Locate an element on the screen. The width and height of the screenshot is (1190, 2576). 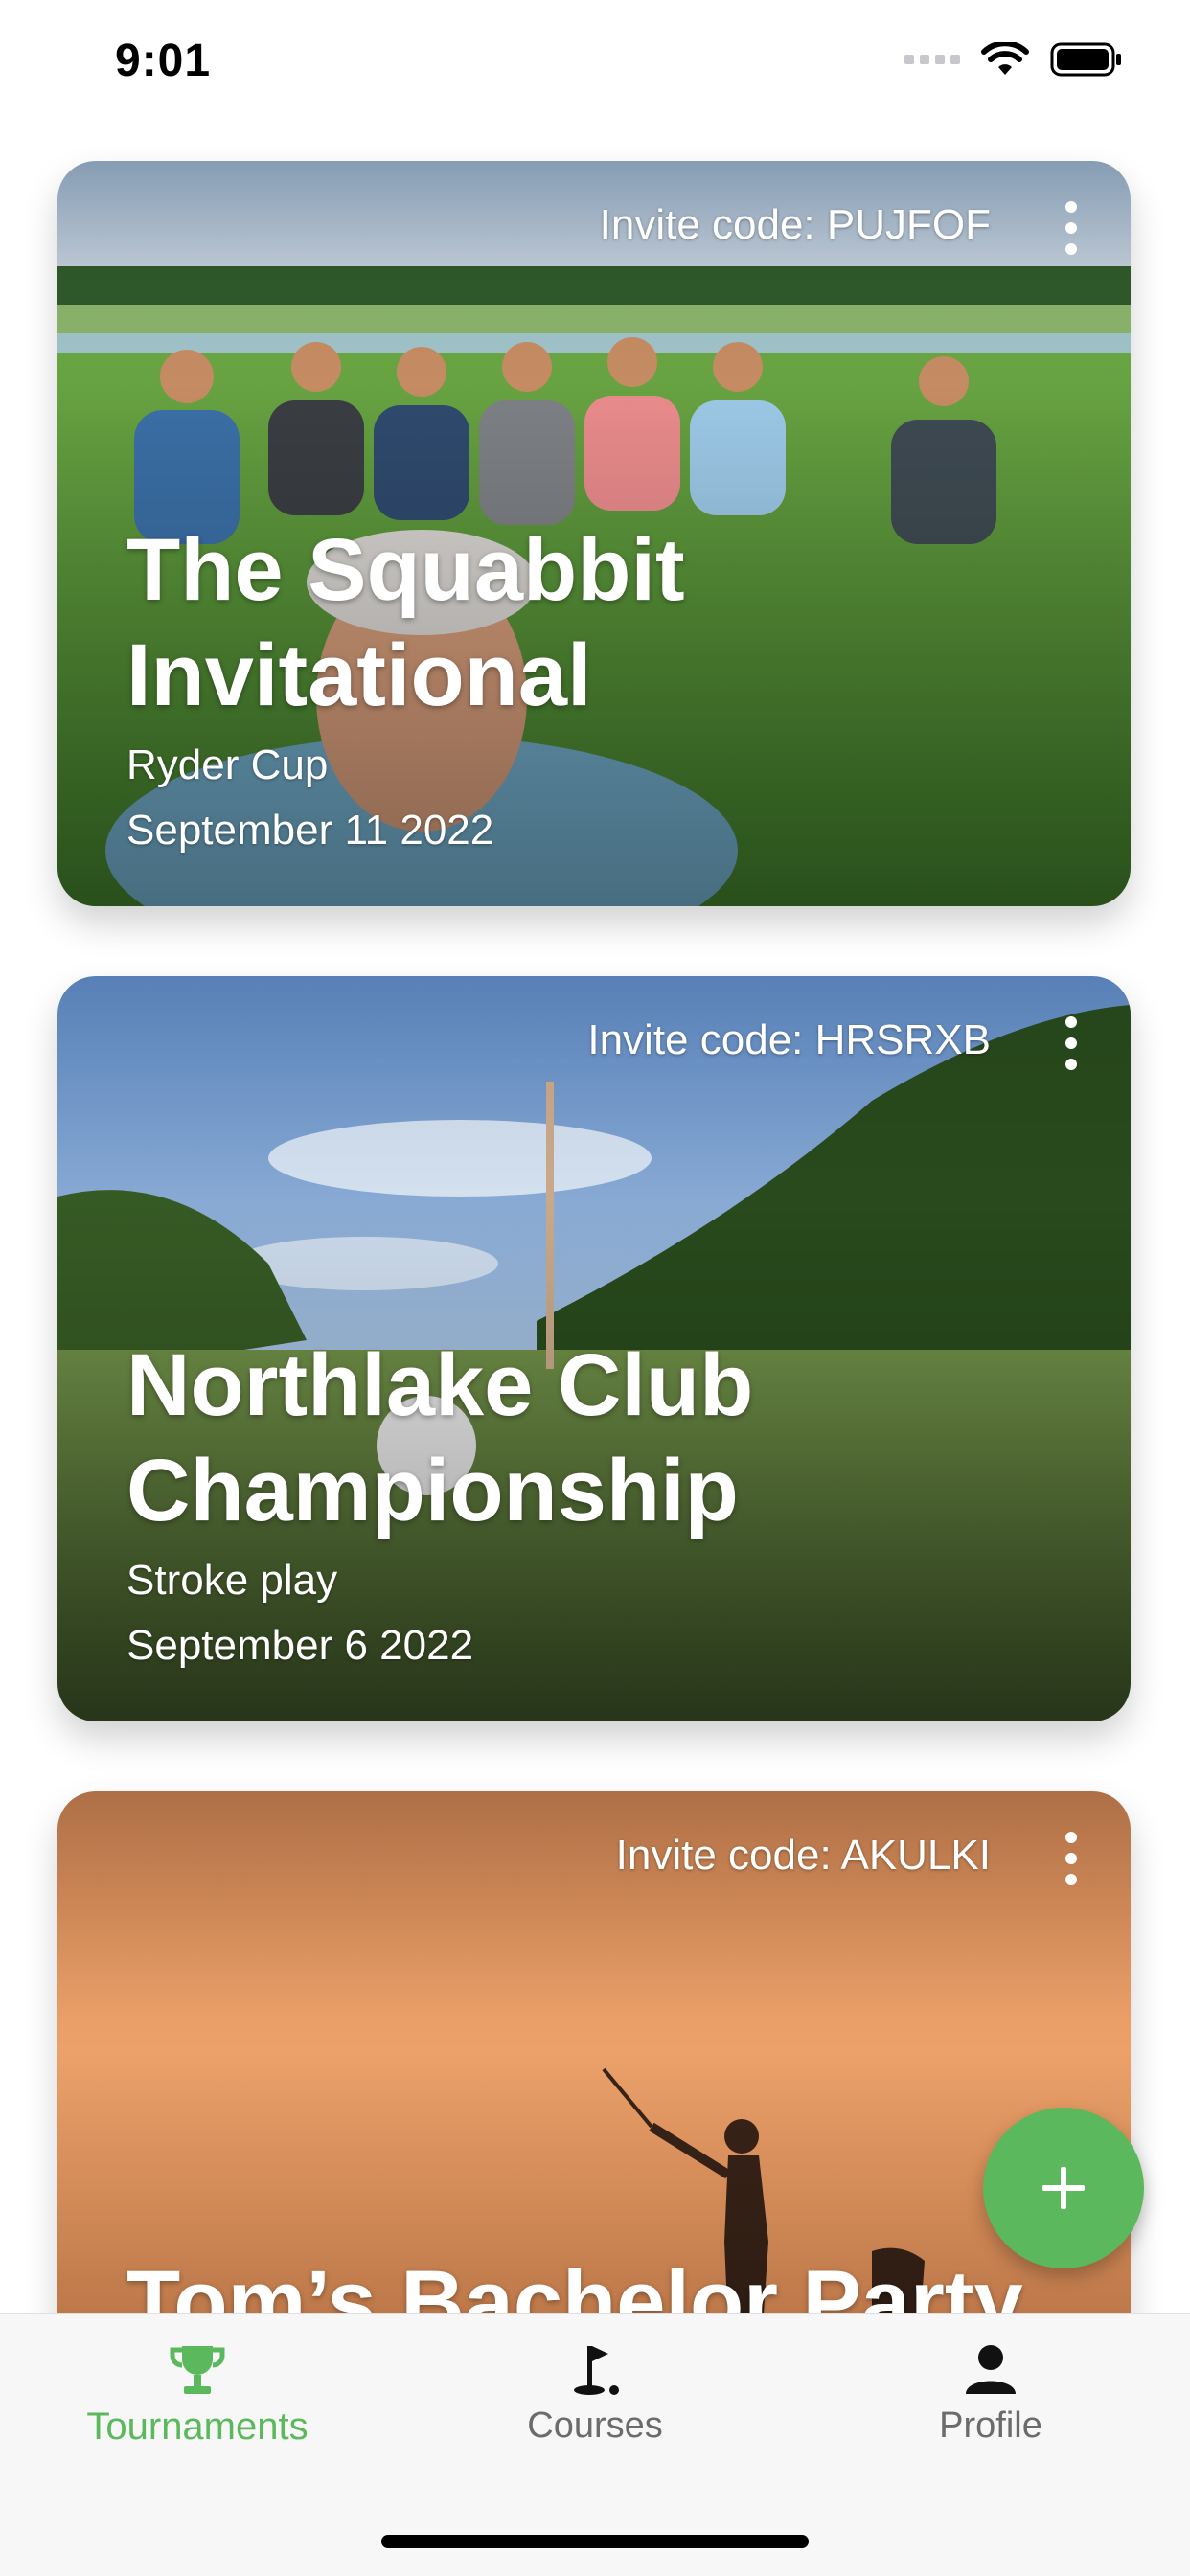
invite-code: Invite code: HRSRXB is located at coordinates (789, 1040).